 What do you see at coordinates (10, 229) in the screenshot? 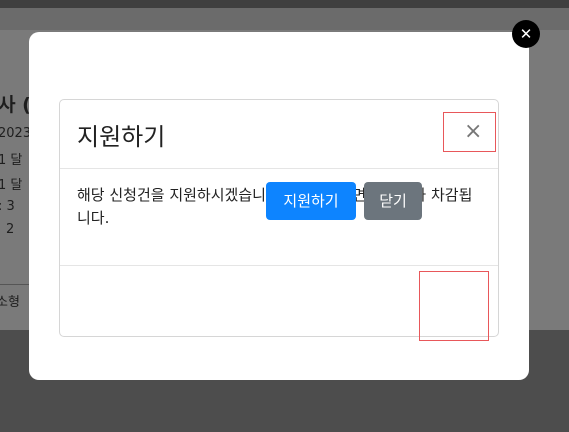
I see `background-count-b: 2` at bounding box center [10, 229].